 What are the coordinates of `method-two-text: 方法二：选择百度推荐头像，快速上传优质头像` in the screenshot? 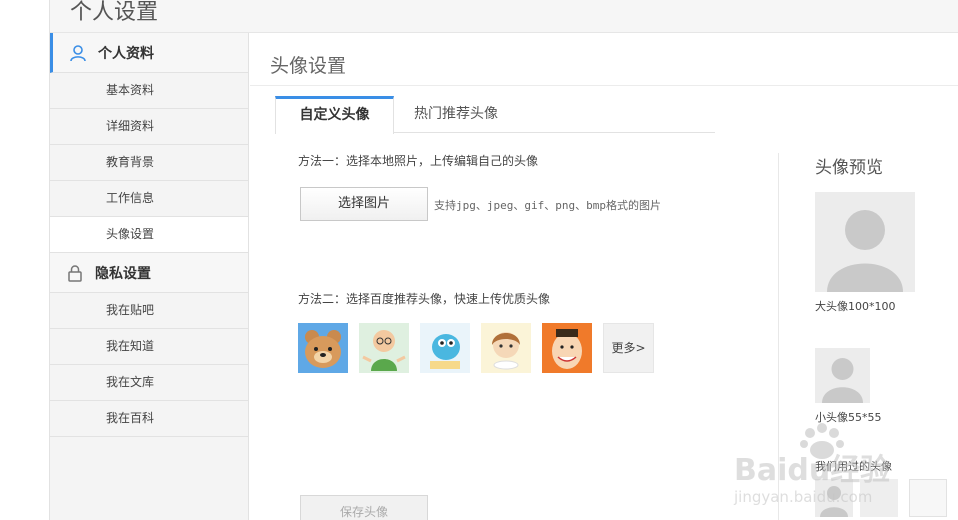 It's located at (424, 299).